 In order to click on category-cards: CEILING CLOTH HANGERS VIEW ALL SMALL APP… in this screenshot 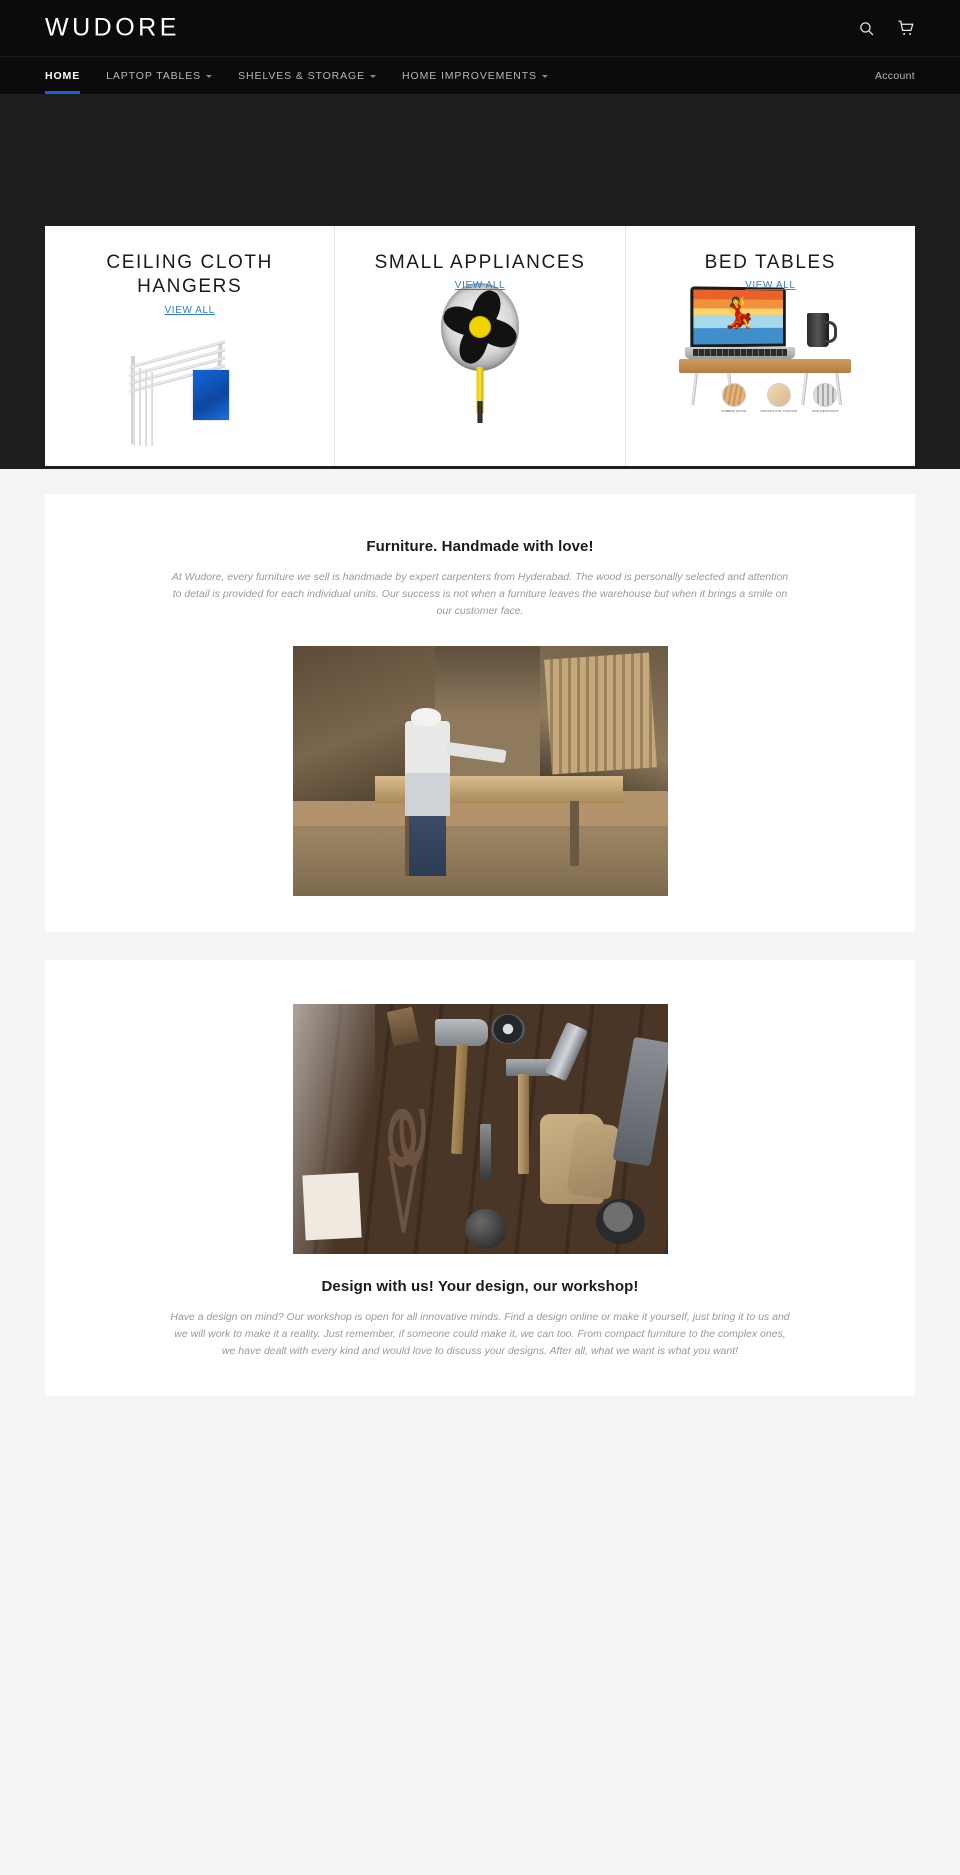, I will do `click(480, 346)`.